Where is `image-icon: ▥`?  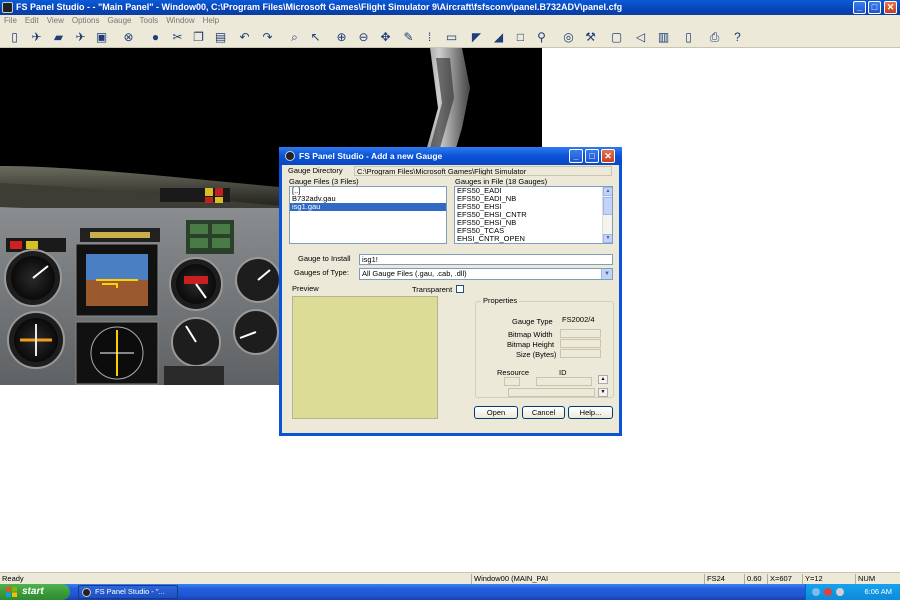
image-icon: ▥ is located at coordinates (663, 37).